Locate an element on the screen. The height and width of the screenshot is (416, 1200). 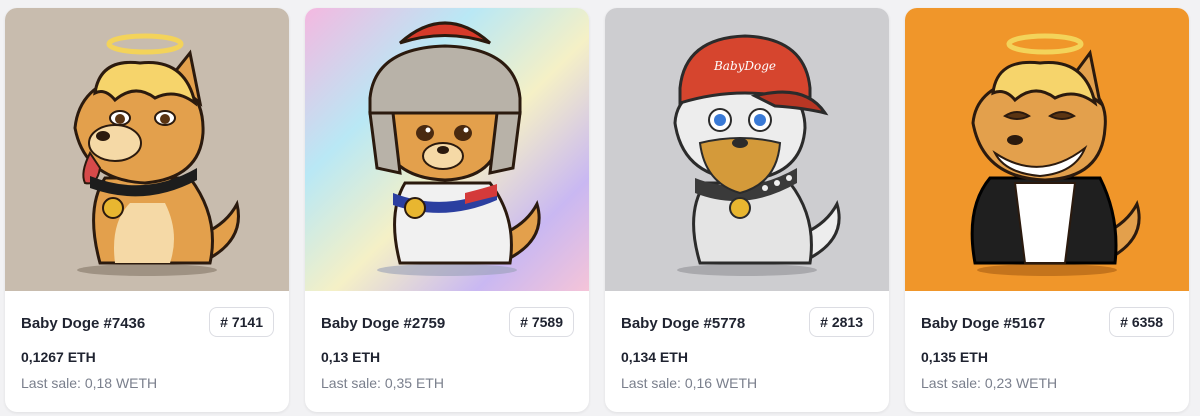
rarity-rank-badge: # 7589 is located at coordinates (541, 322).